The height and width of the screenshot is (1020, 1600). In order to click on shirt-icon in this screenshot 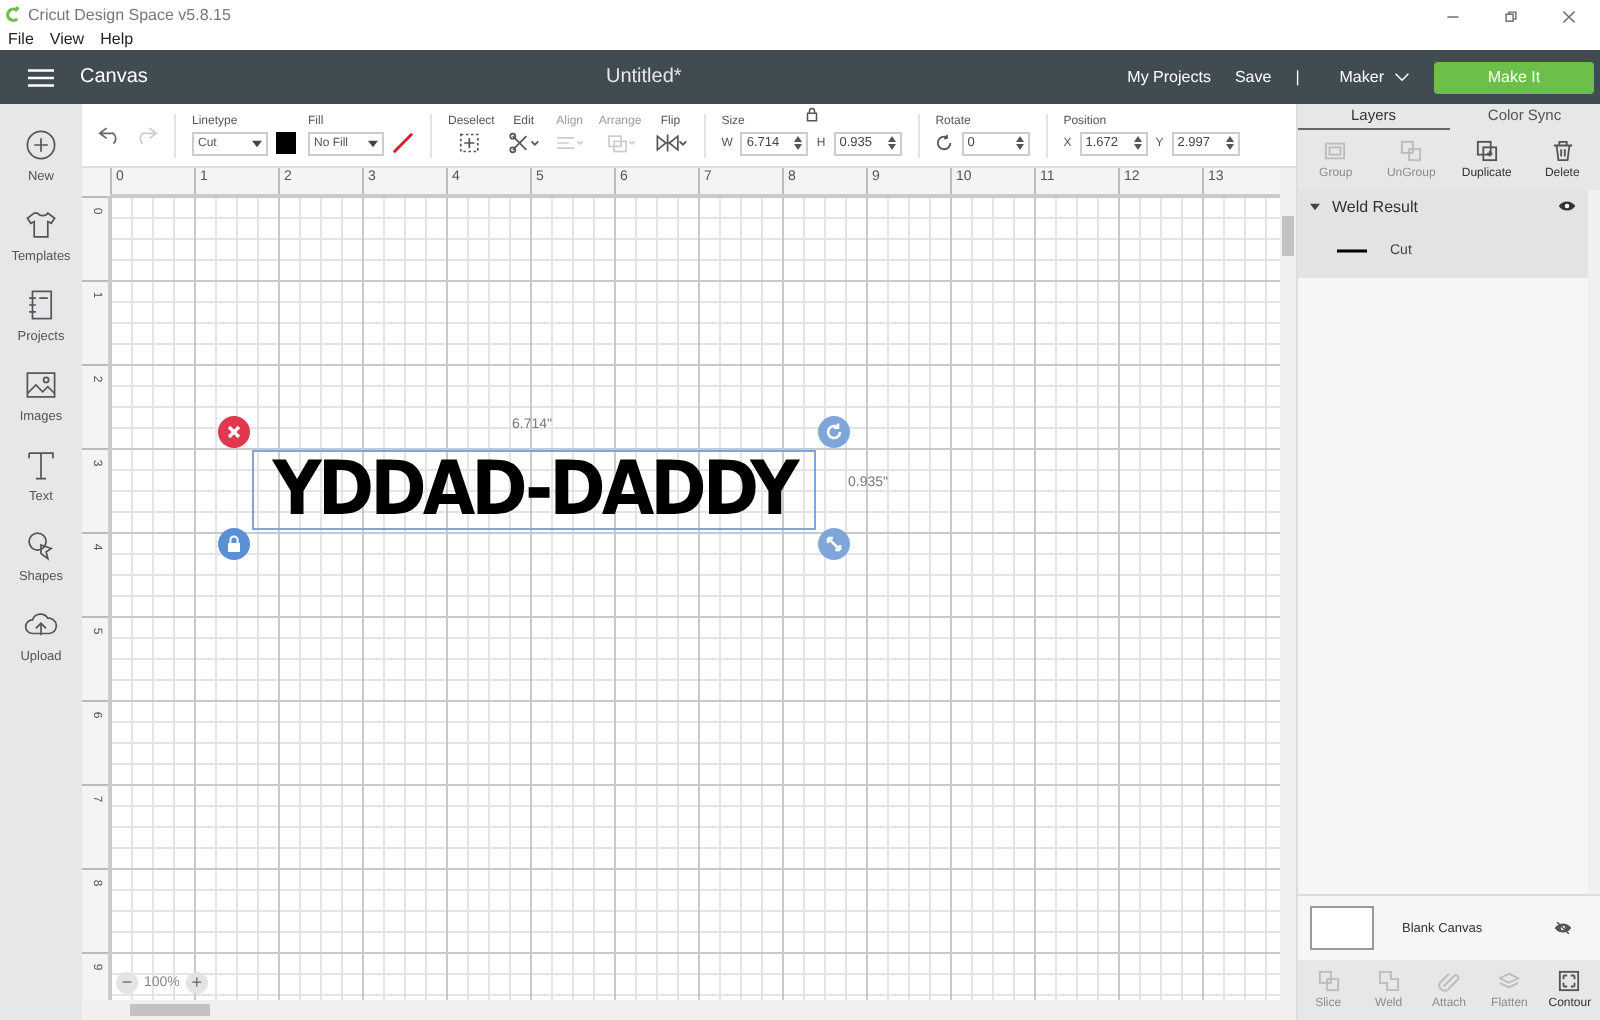, I will do `click(41, 225)`.